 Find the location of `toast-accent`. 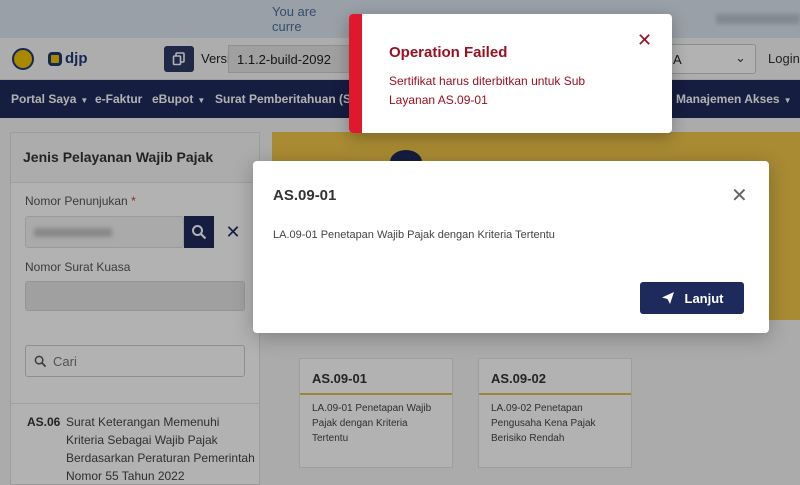

toast-accent is located at coordinates (355, 73).